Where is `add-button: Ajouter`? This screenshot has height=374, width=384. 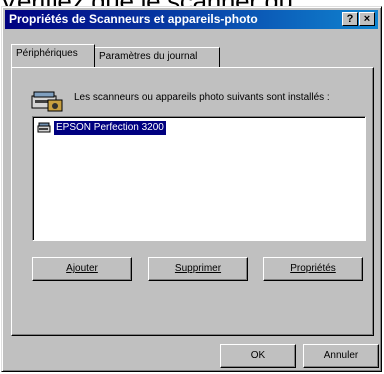
add-button: Ajouter is located at coordinates (82, 269).